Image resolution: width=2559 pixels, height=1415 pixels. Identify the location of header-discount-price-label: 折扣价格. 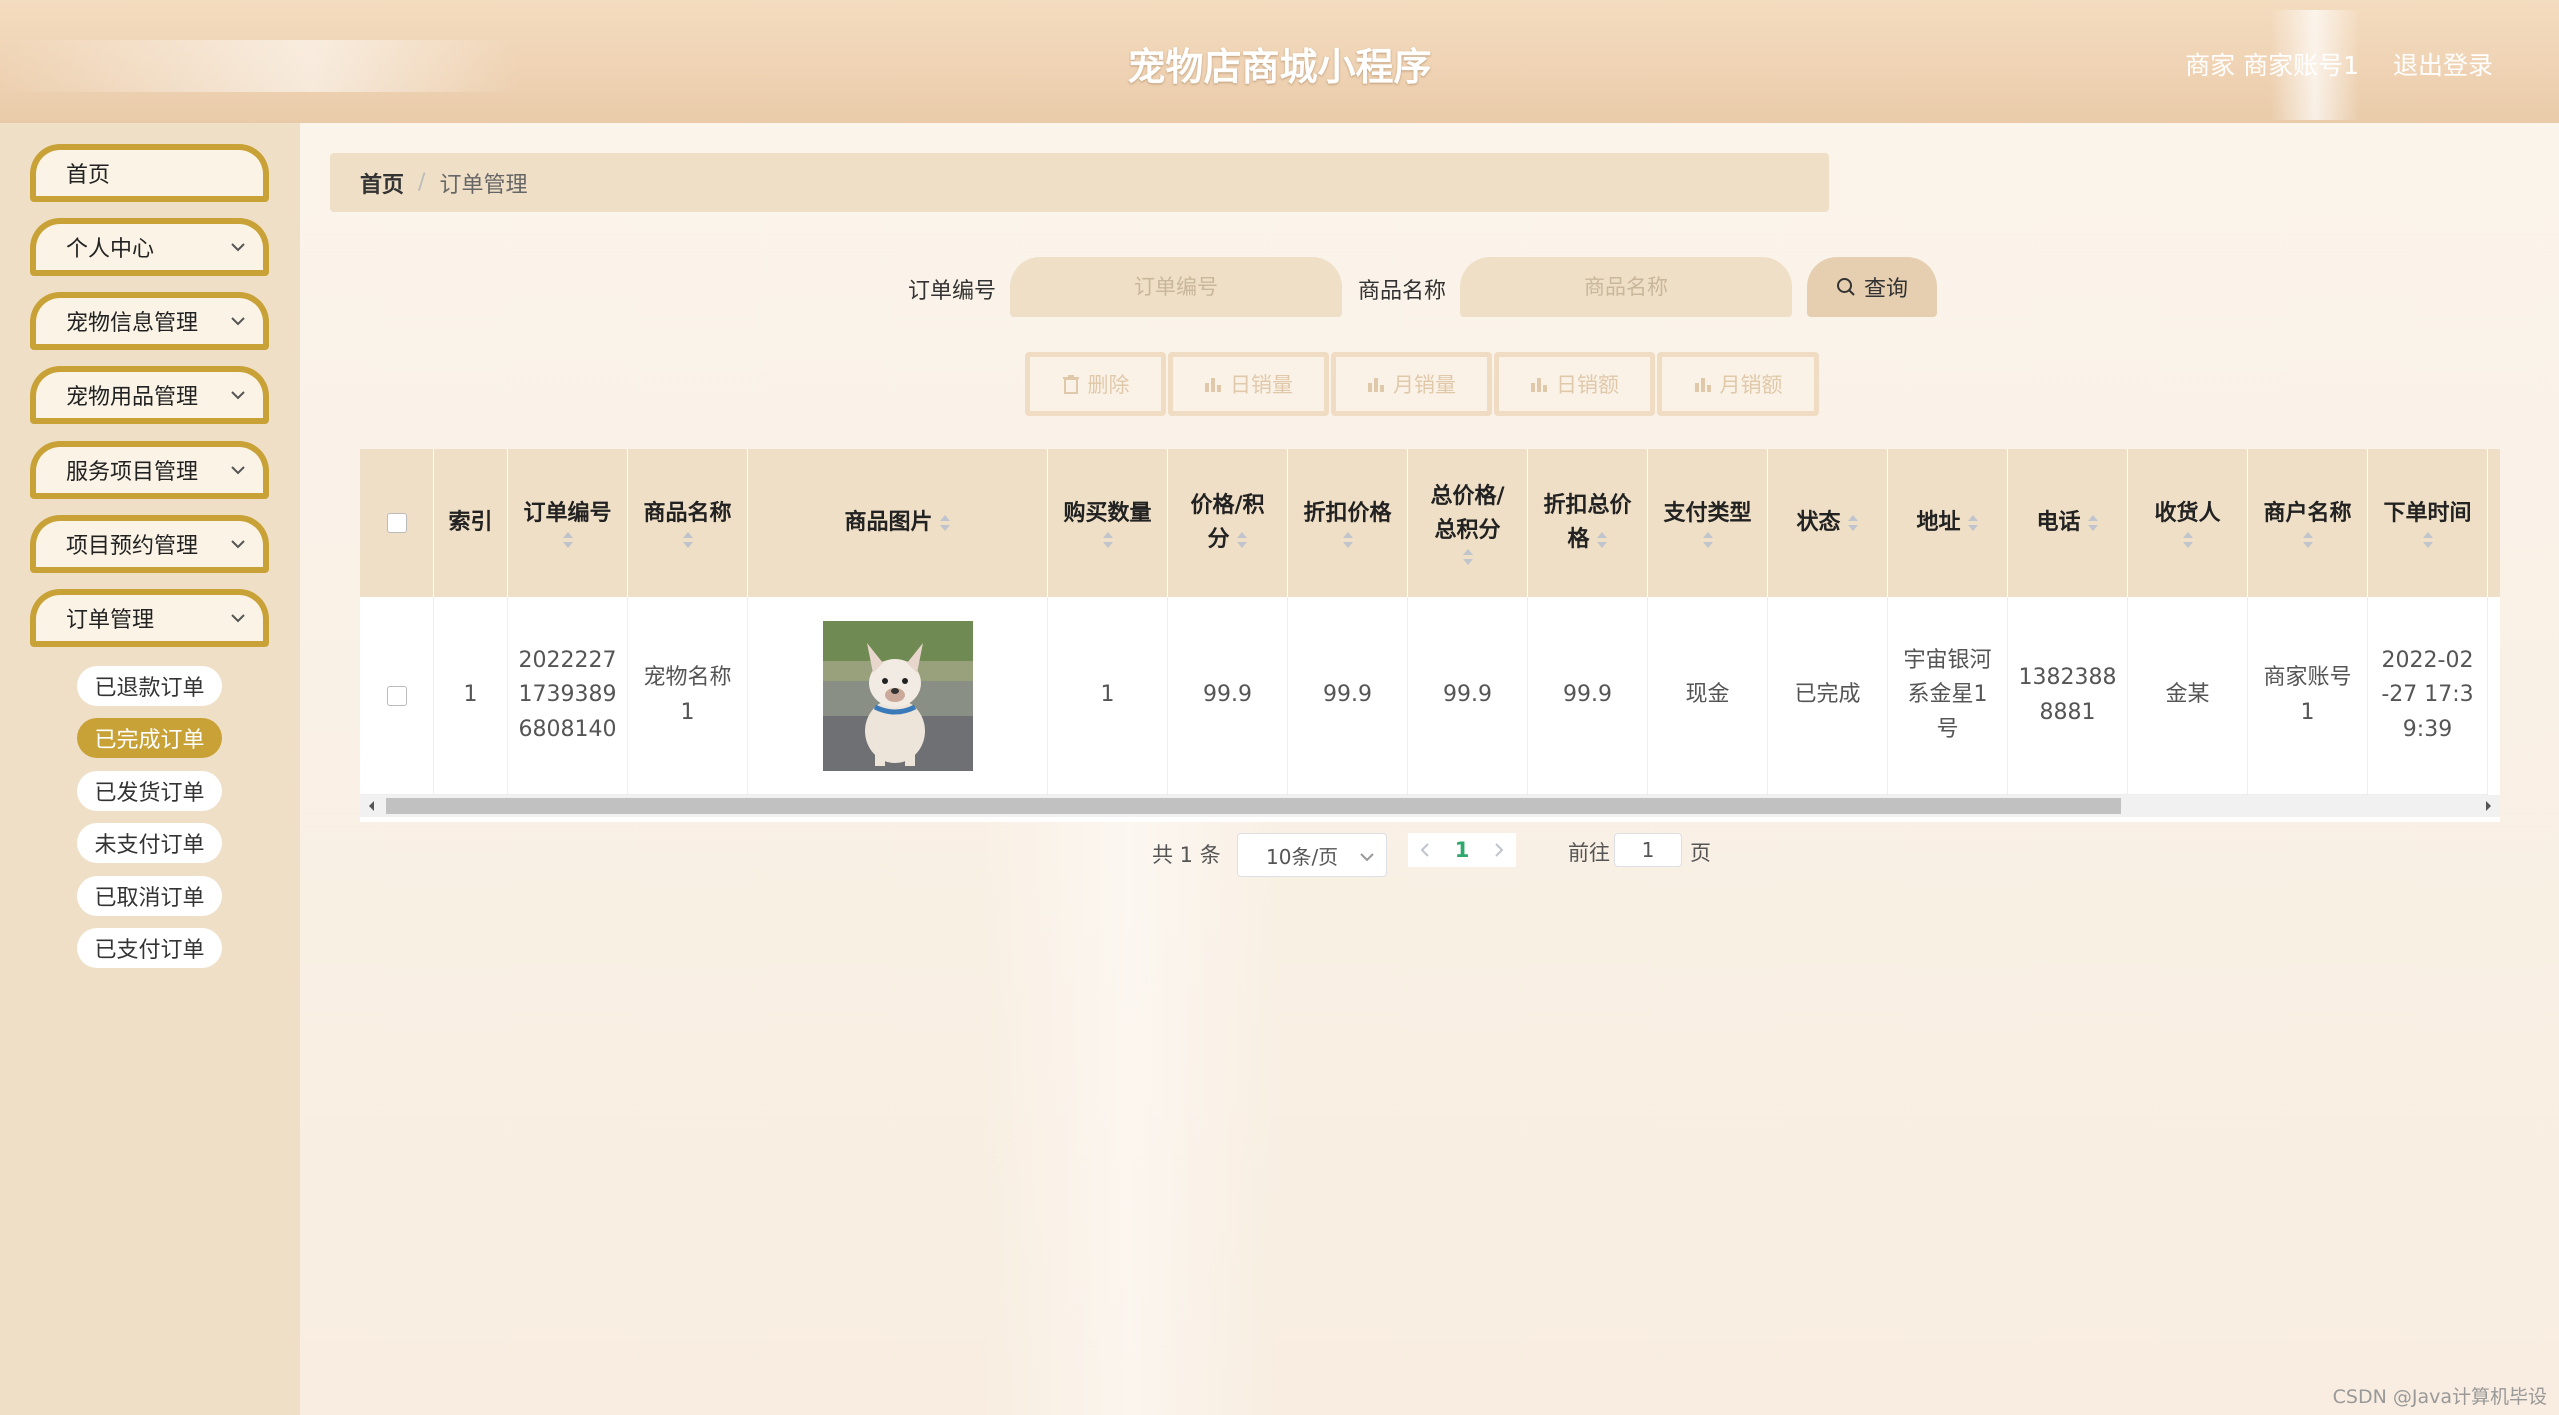
(1347, 513).